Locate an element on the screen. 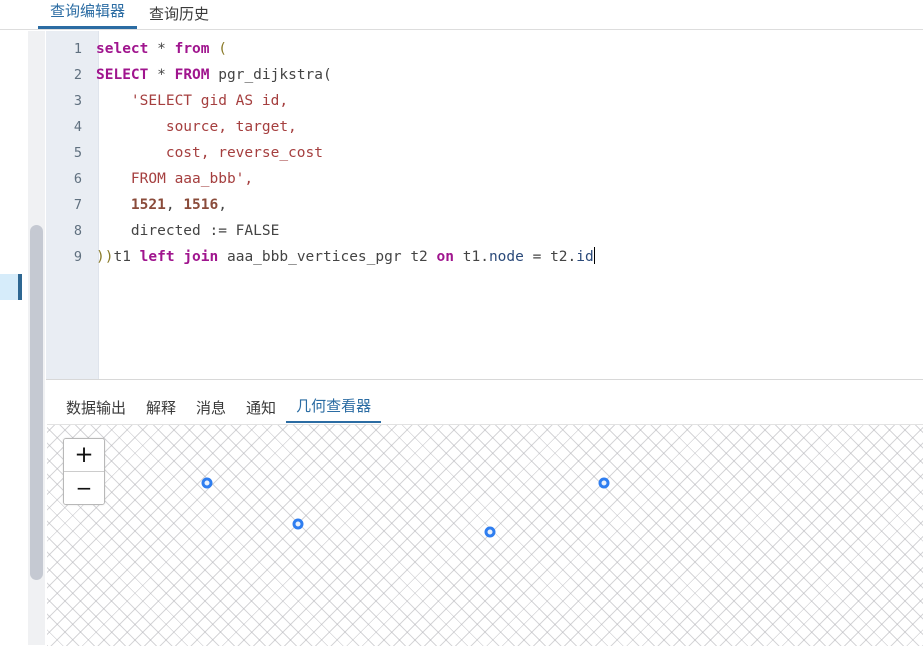  vertical-scrollbar is located at coordinates (36, 338).